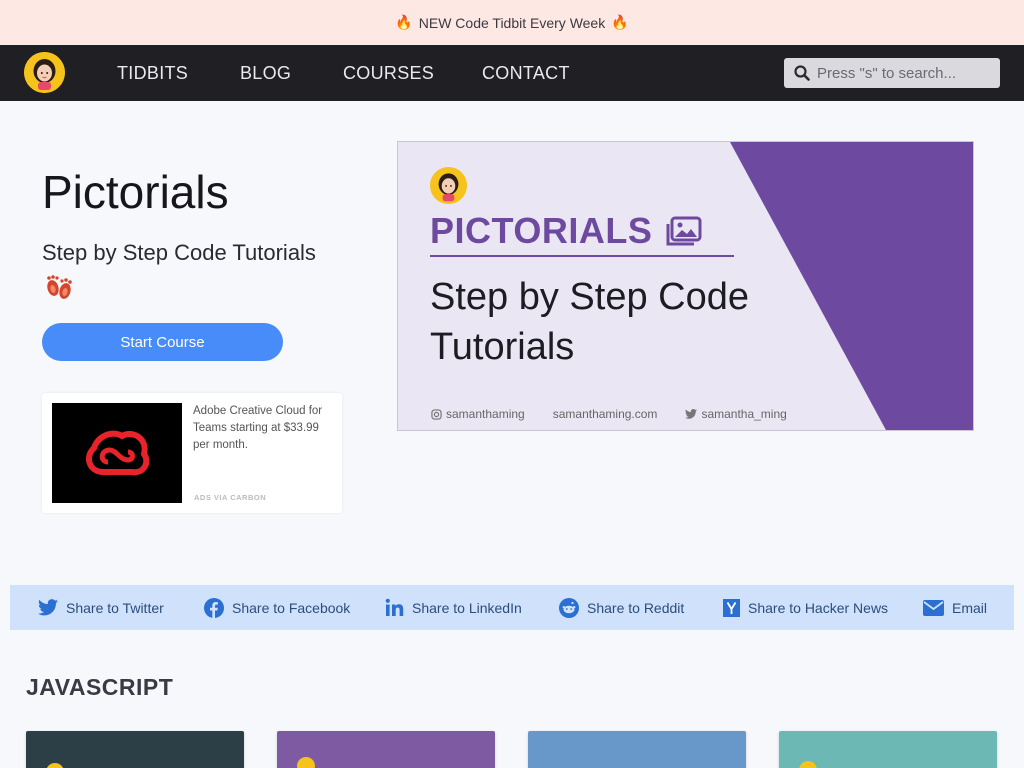  I want to click on nav-blog: BLOG, so click(265, 73).